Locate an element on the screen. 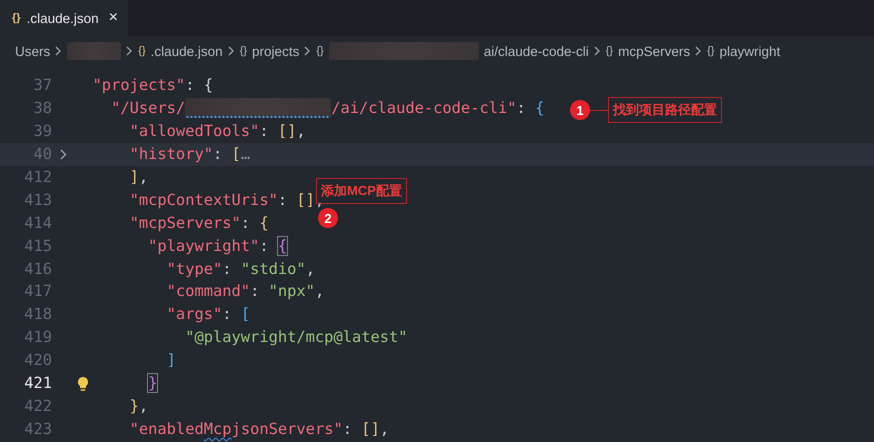  breadcrumb-item: projects is located at coordinates (276, 51).